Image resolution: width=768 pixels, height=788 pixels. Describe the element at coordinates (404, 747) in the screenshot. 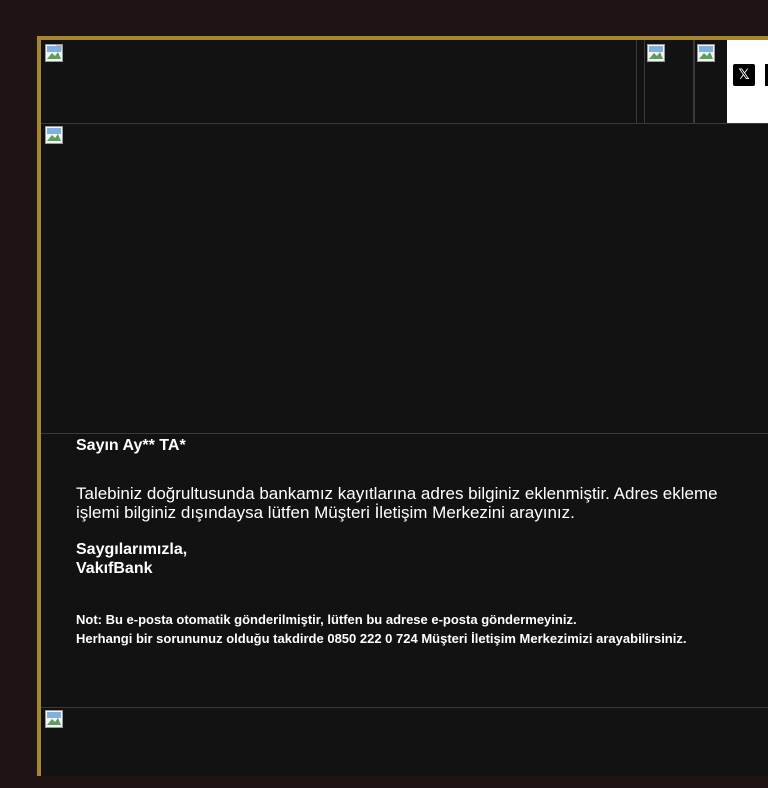

I see `footer-image-area` at that location.